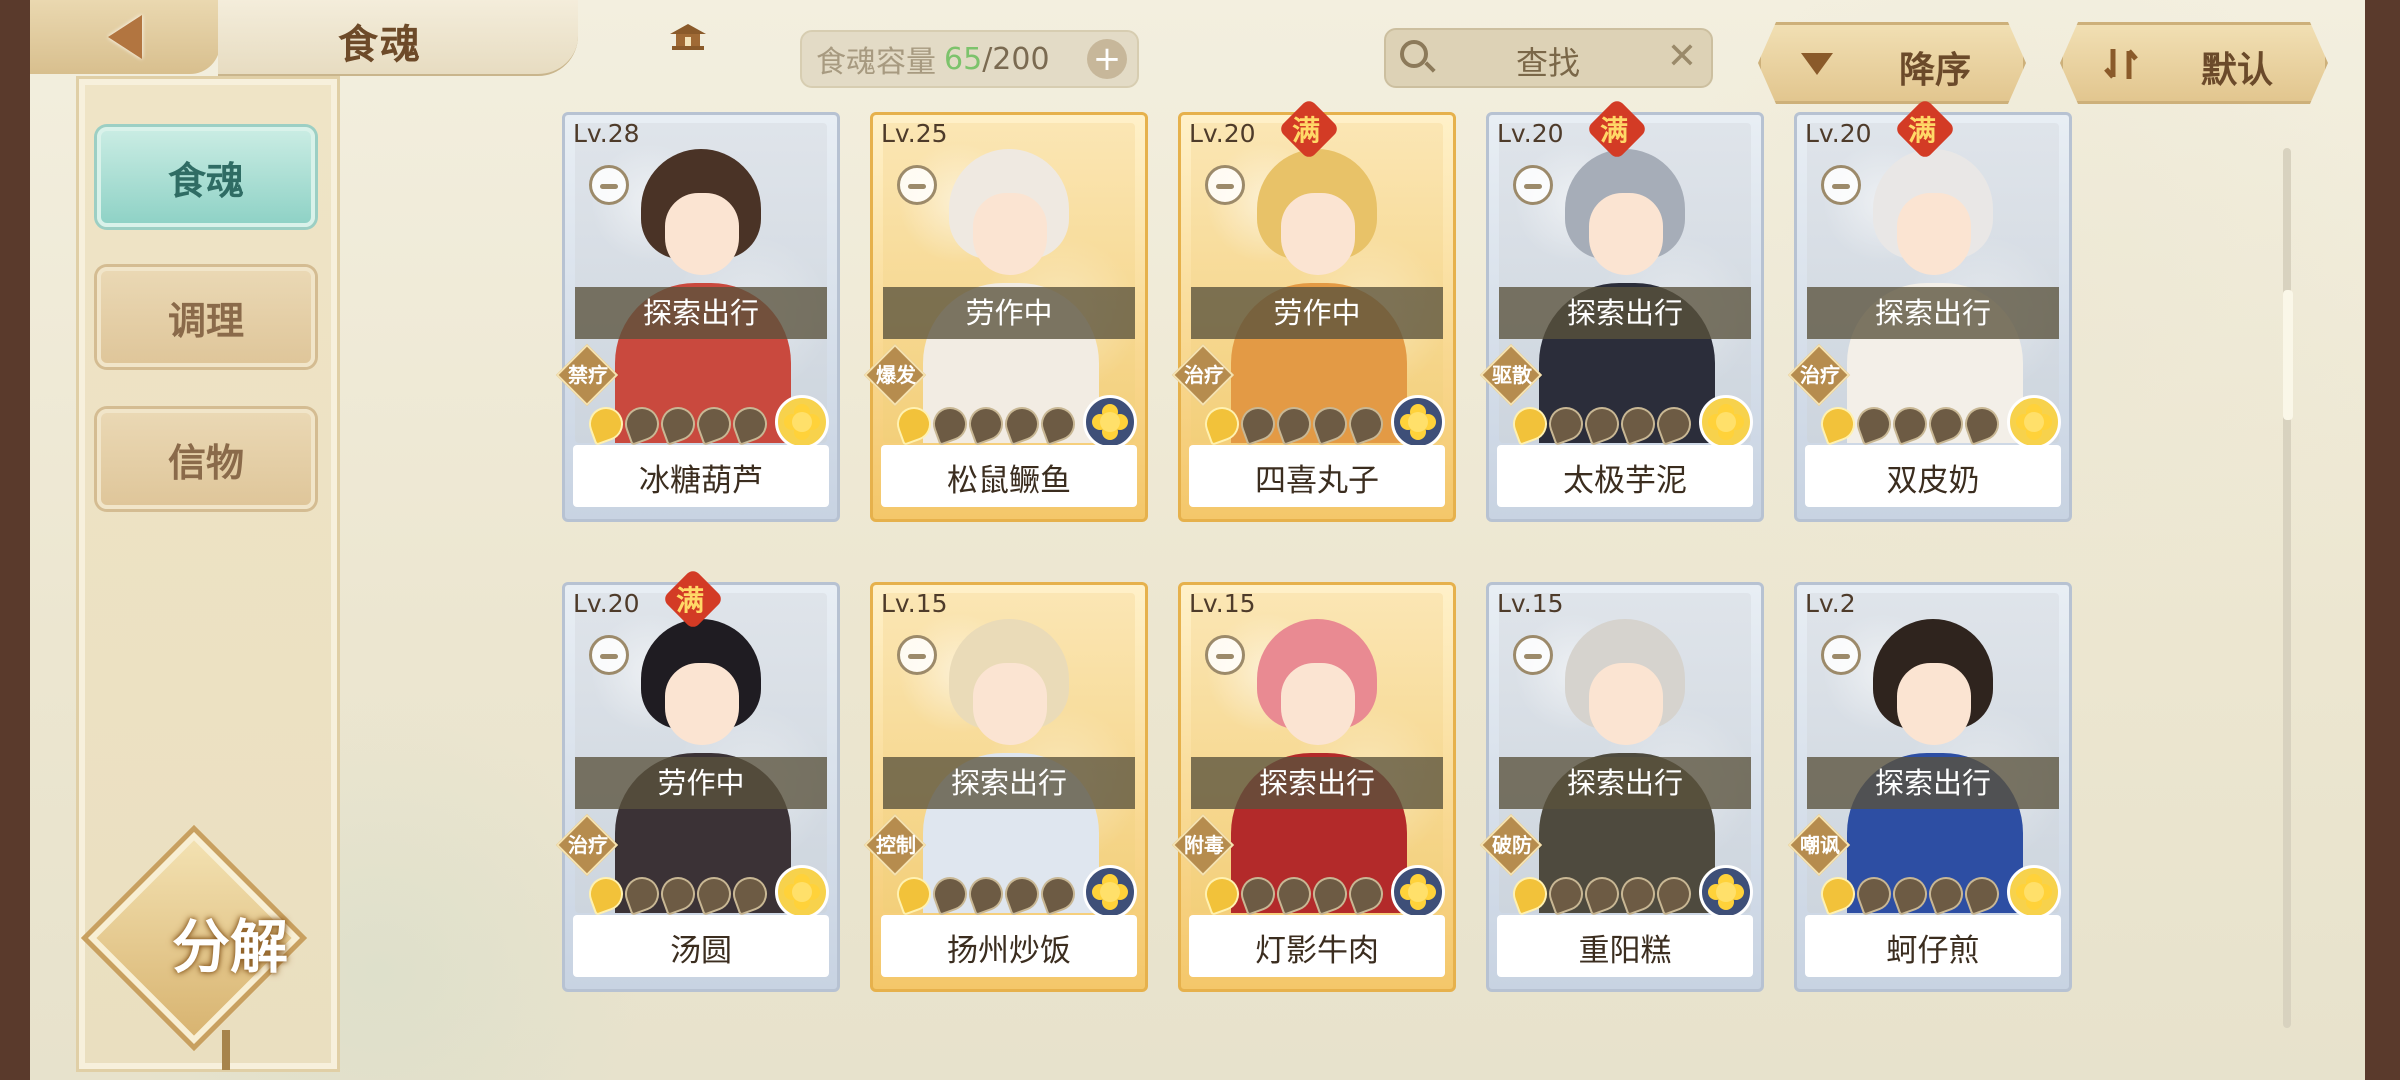  I want to click on food-soul-card: Lv.20 满 探索出行 驱散 太极芋泥, so click(1621, 309).